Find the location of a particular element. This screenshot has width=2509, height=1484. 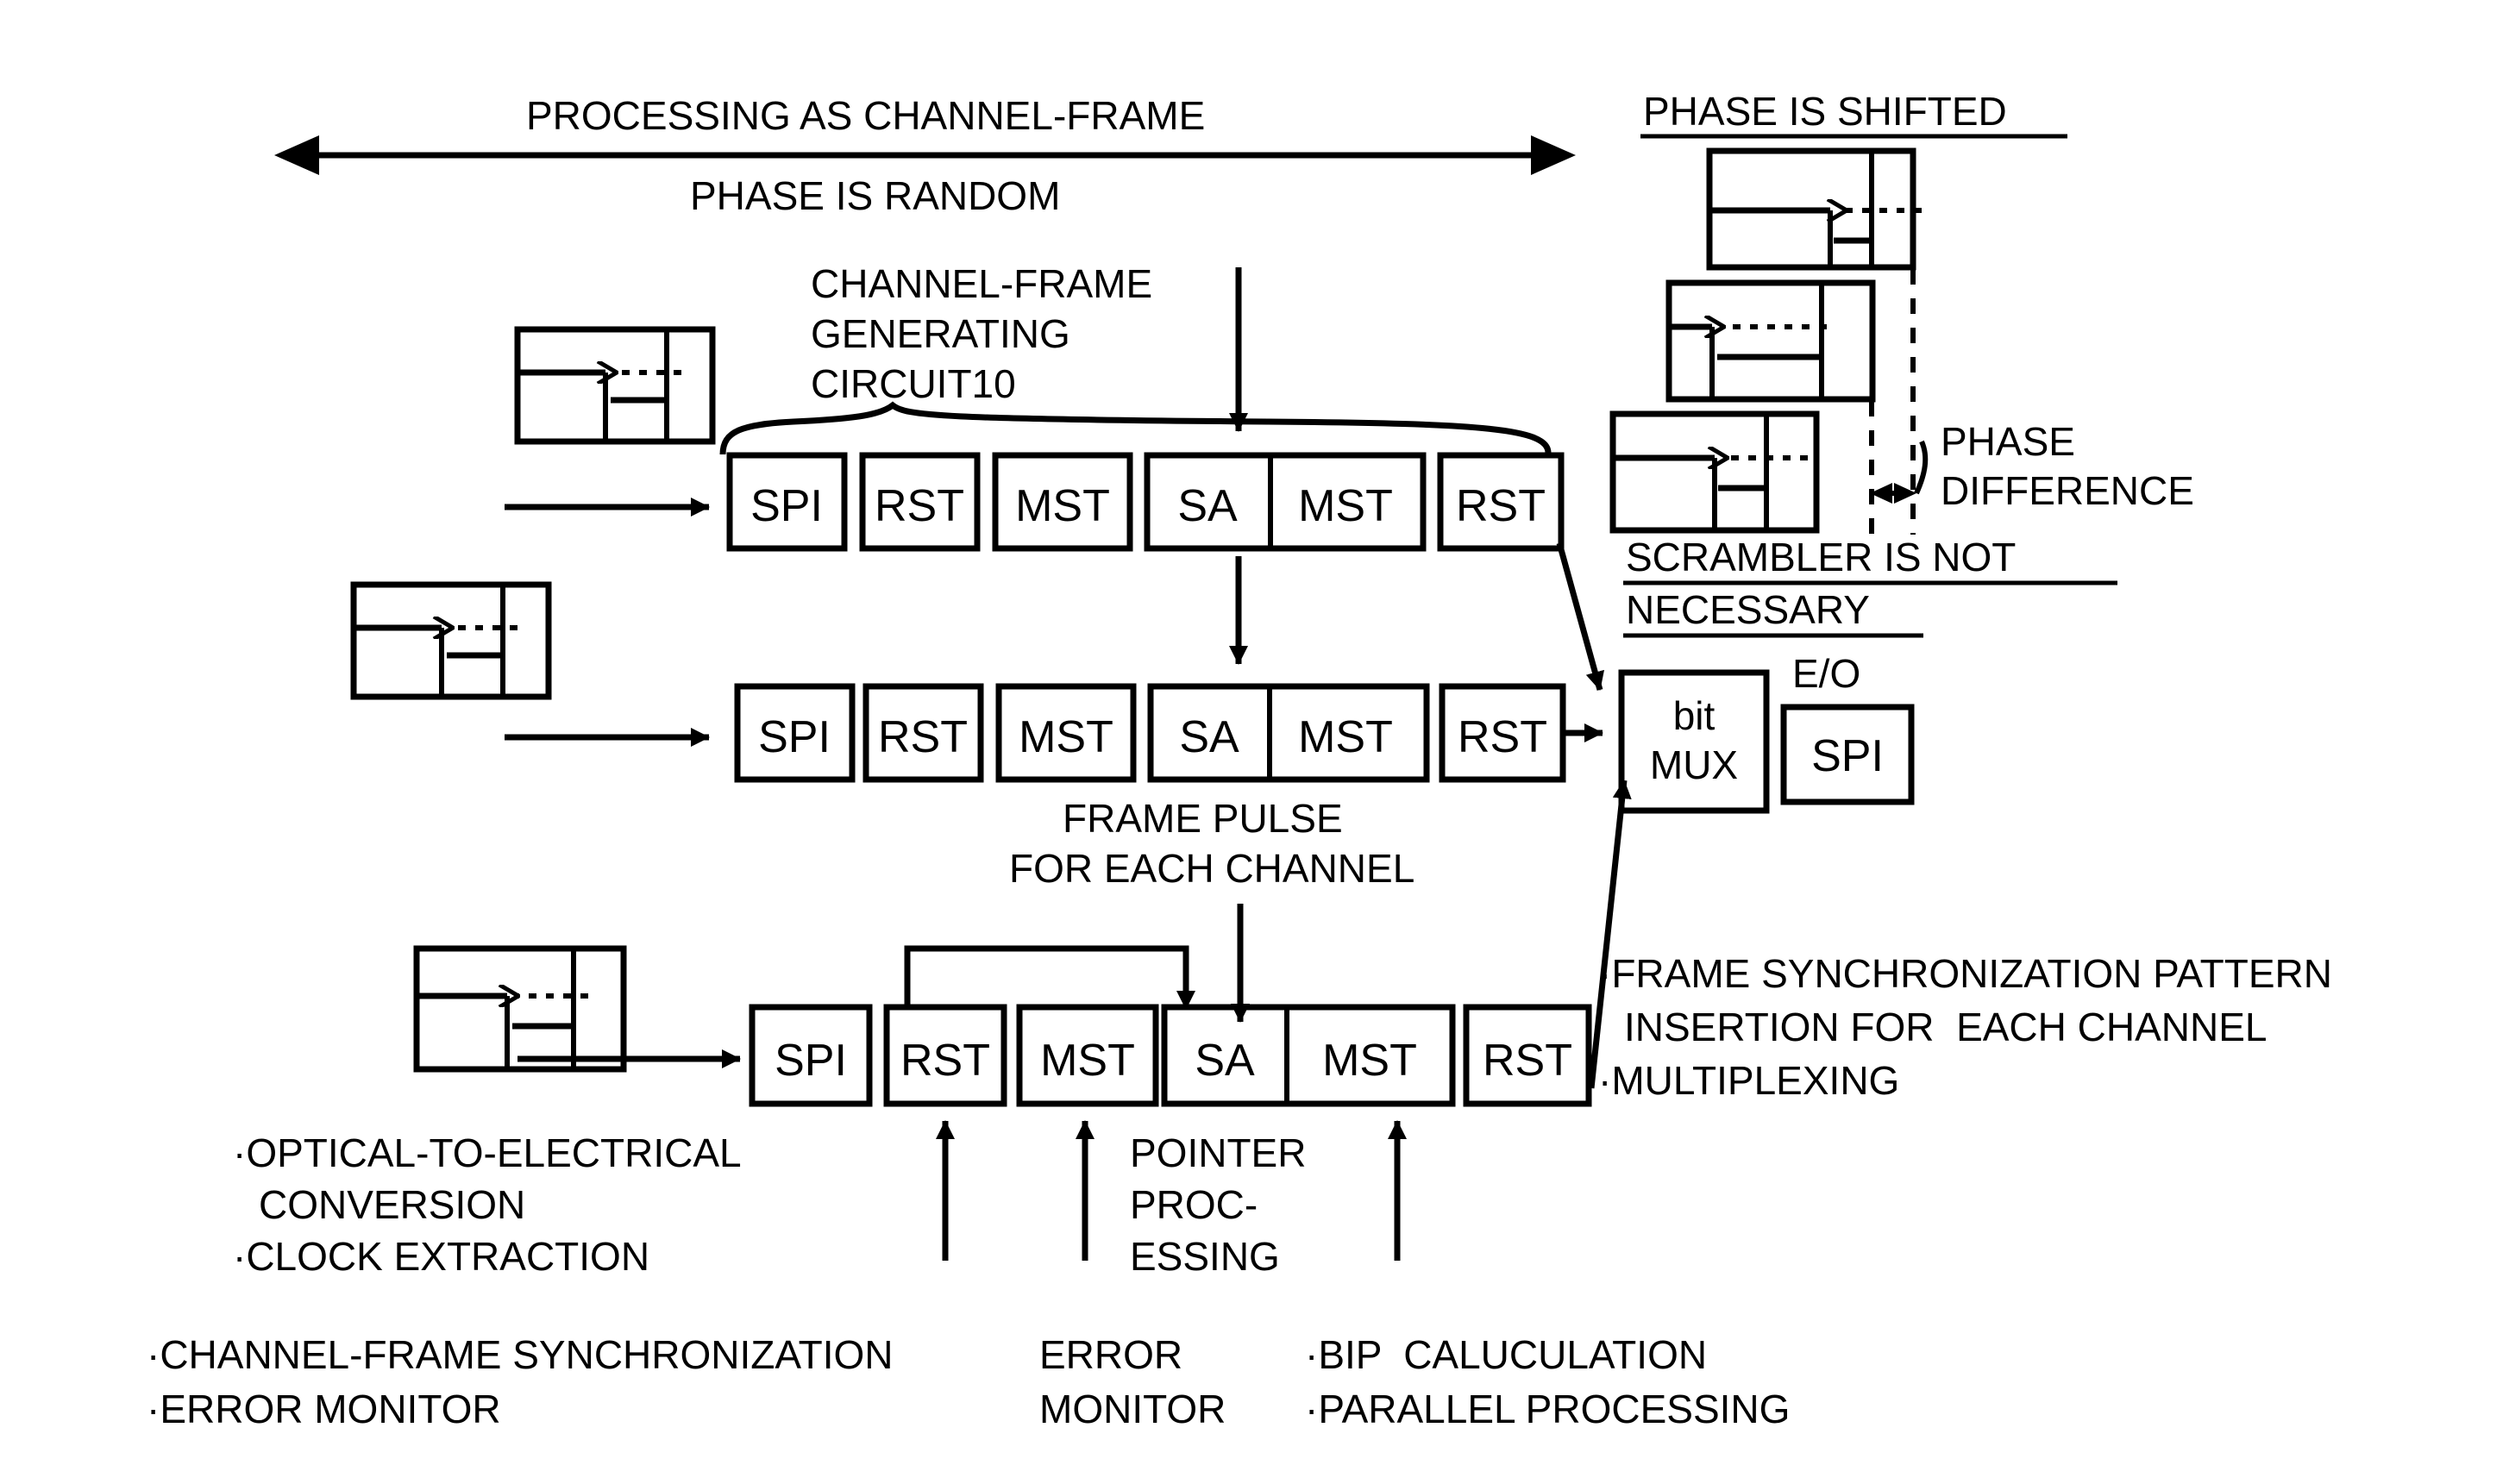

eo-spi-label: SPI is located at coordinates (1847, 756).